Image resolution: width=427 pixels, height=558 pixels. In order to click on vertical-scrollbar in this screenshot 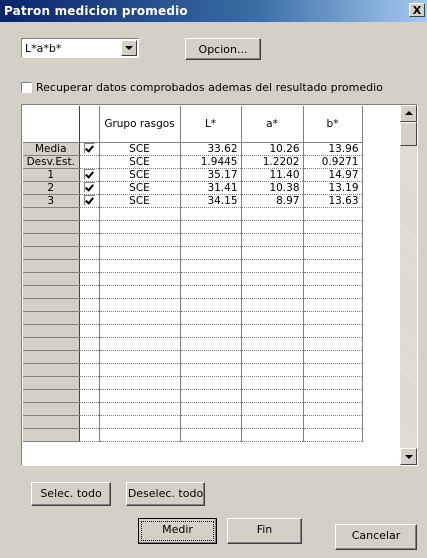, I will do `click(408, 285)`.